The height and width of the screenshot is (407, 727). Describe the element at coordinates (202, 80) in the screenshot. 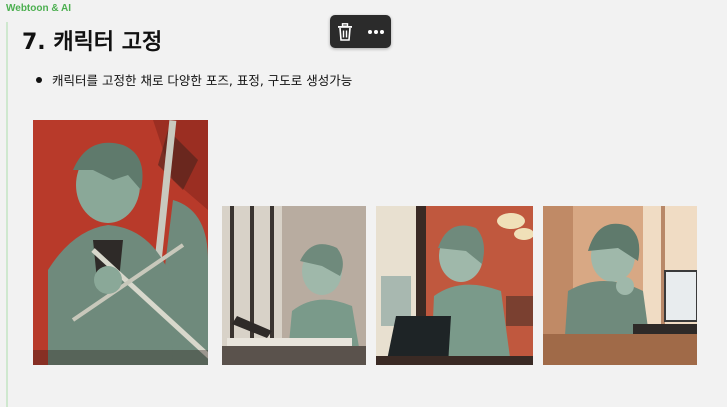

I see `bullet-text: 캐릭터를 고정한 채로 다양한 포즈, 표정, 구도로 생성가능` at that location.